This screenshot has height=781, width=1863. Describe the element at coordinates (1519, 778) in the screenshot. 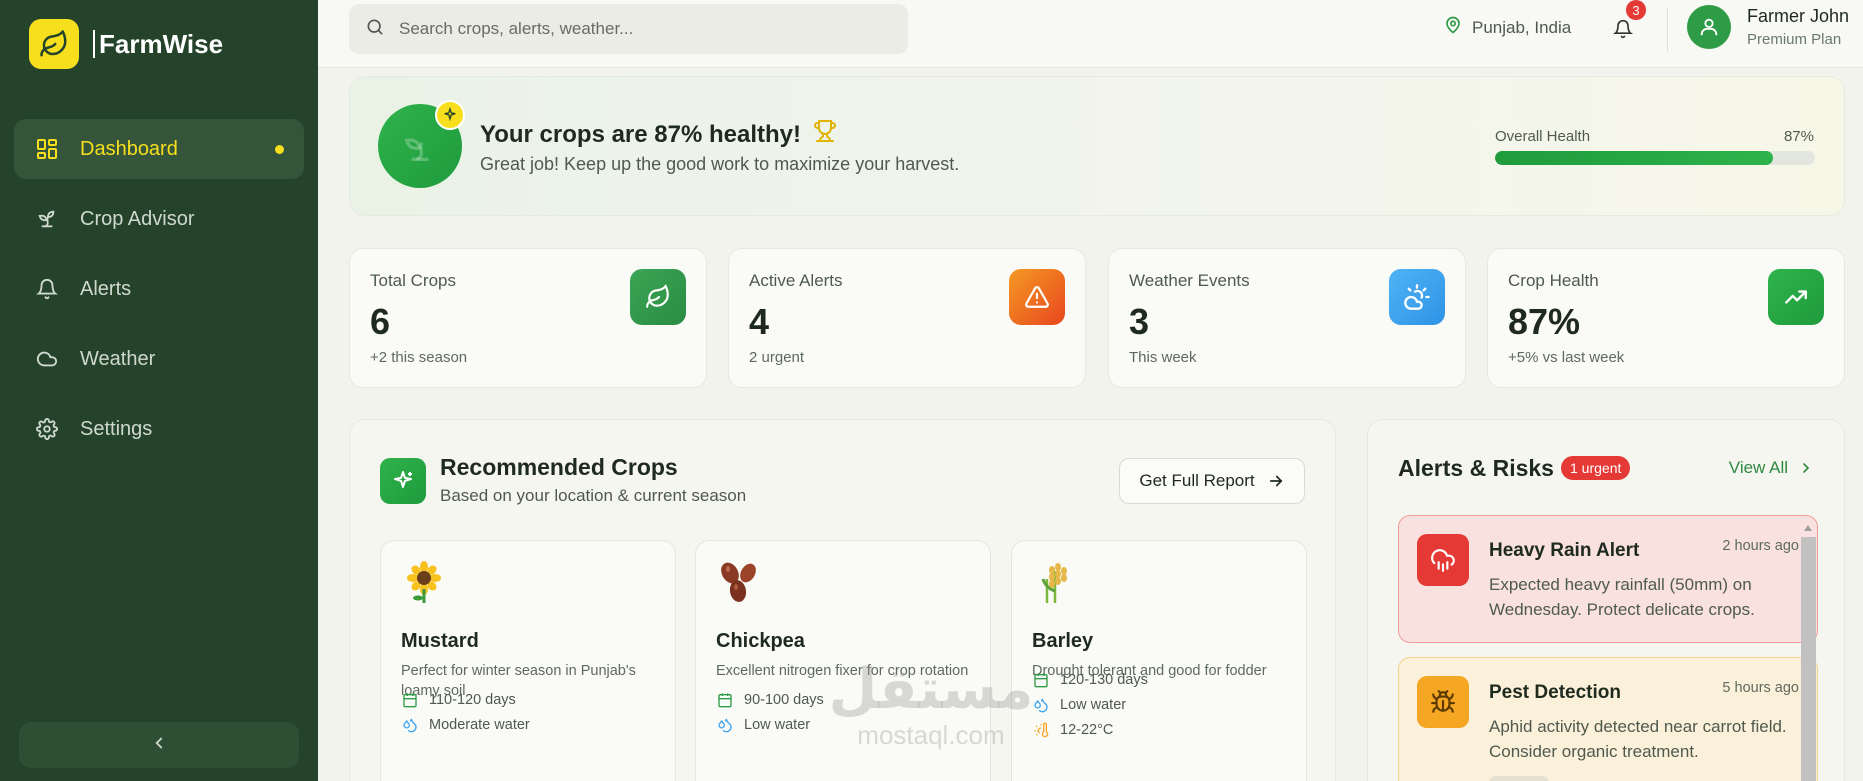

I see `alert-tag` at that location.